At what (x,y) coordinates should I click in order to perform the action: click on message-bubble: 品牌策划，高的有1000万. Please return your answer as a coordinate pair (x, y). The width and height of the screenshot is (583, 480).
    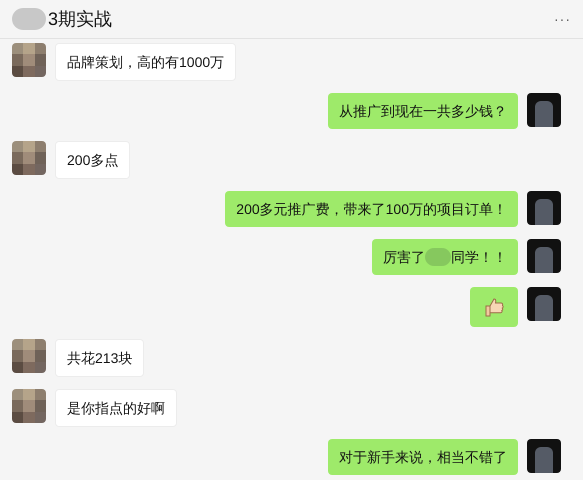
    Looking at the image, I should click on (145, 62).